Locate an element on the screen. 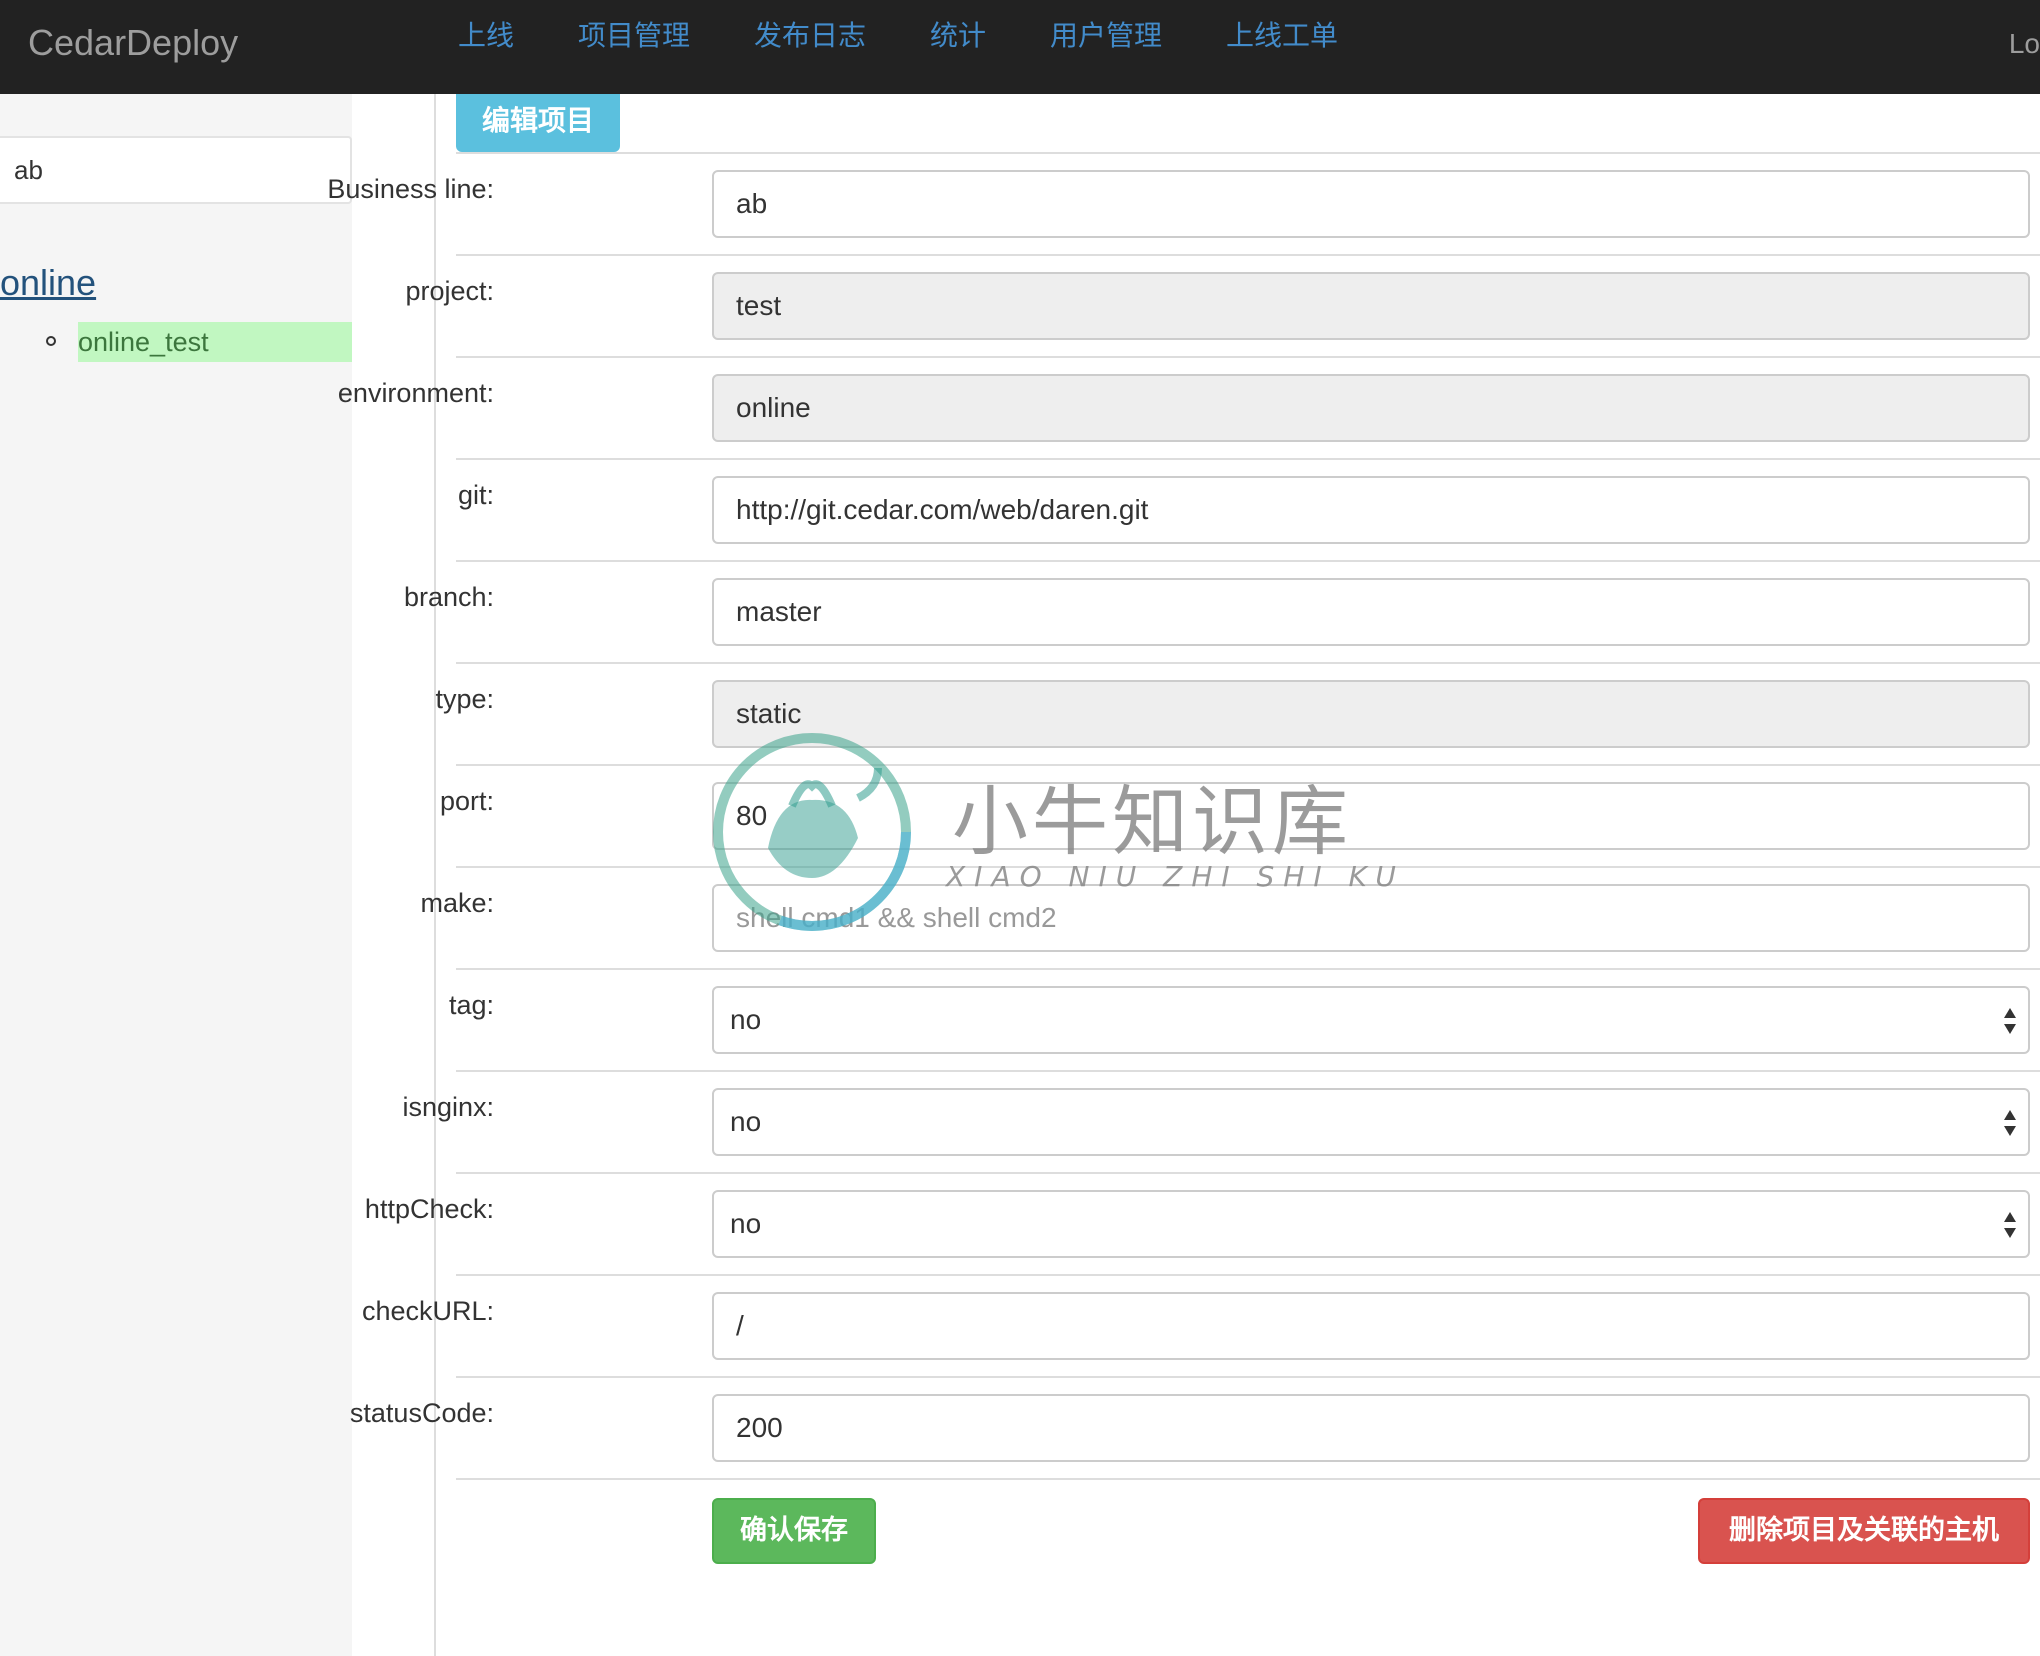 The image size is (2040, 1656). form-row-git: git: http://git.cedar.com/web/daren.git is located at coordinates (1248, 511).